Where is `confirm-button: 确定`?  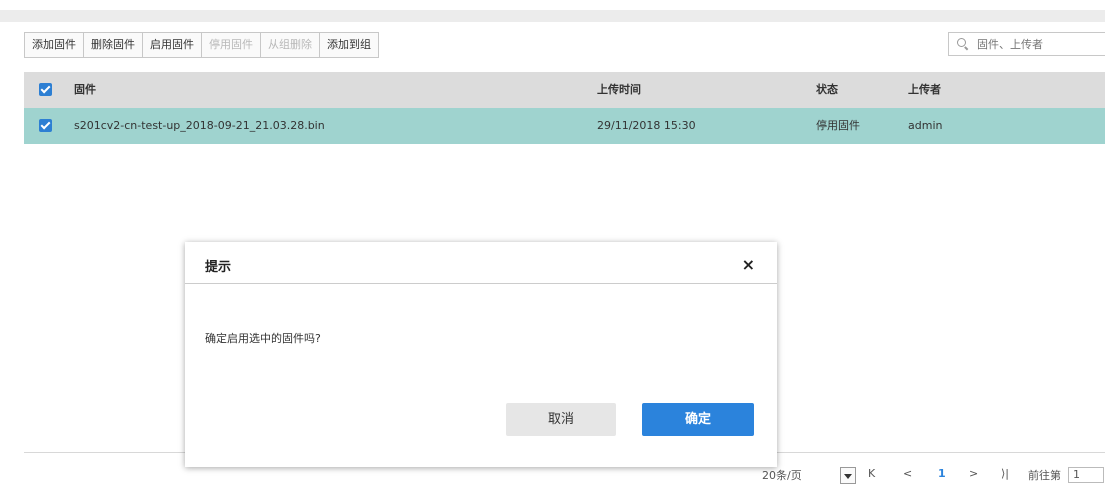
confirm-button: 确定 is located at coordinates (698, 419).